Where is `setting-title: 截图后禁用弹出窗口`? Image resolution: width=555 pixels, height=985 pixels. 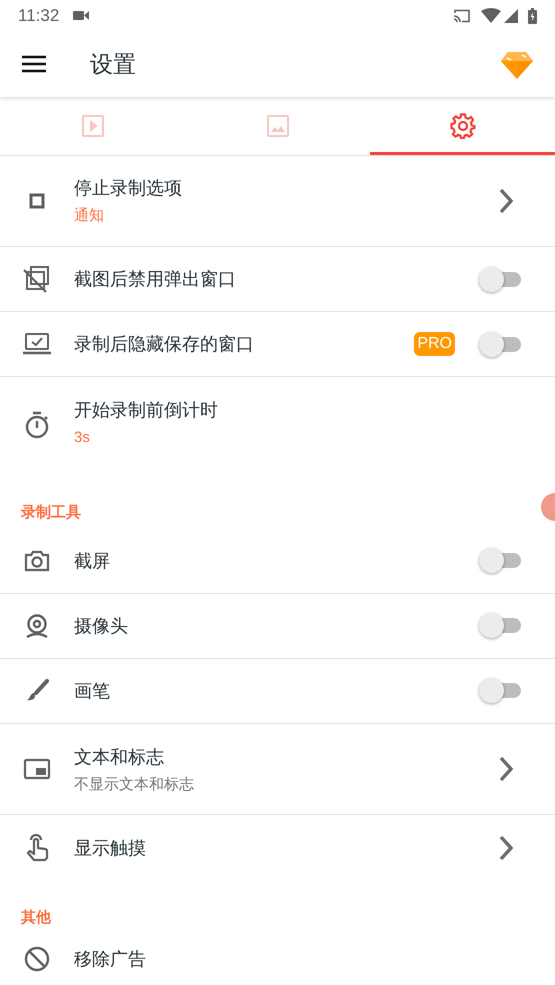
setting-title: 截图后禁用弹出窗口 is located at coordinates (155, 280).